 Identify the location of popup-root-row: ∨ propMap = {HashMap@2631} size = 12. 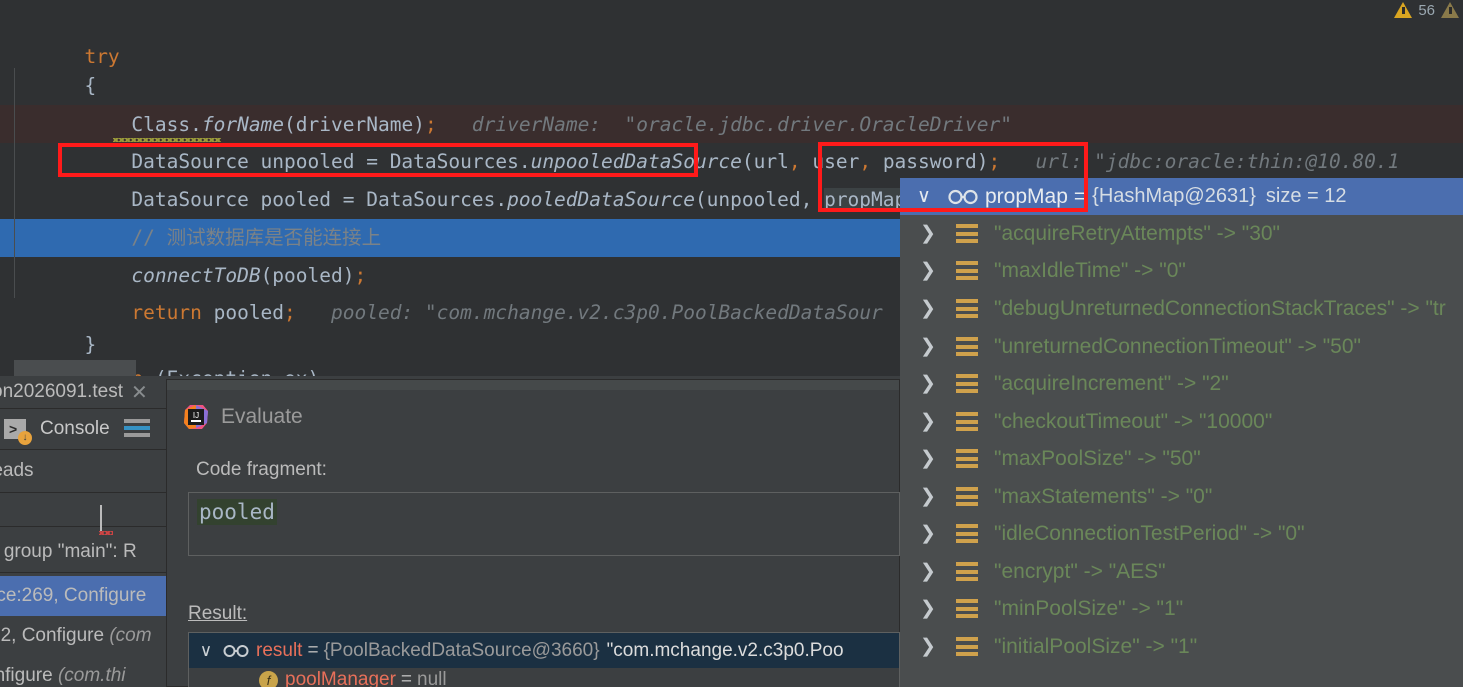
(1181, 196).